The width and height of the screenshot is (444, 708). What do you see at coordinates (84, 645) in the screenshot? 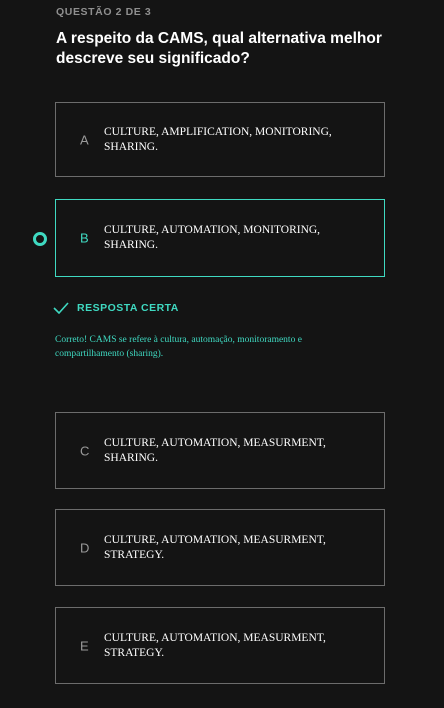
I see `option-letter: E` at bounding box center [84, 645].